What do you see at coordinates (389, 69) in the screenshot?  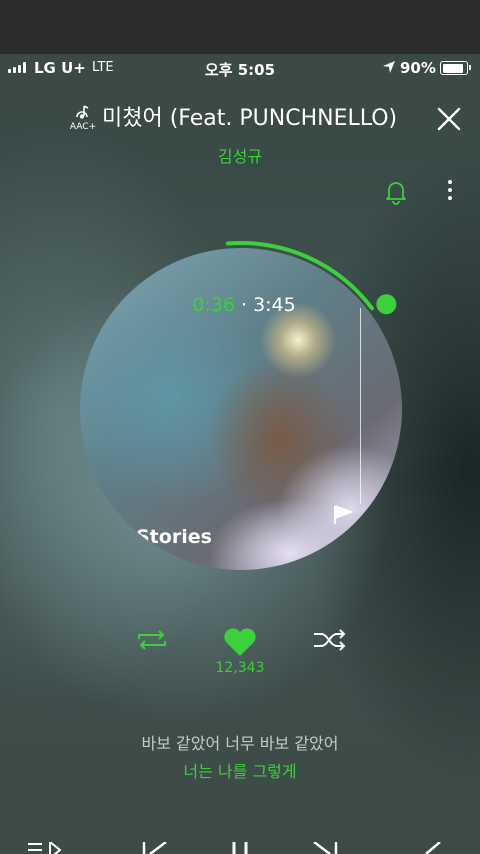 I see `location-arrow-icon` at bounding box center [389, 69].